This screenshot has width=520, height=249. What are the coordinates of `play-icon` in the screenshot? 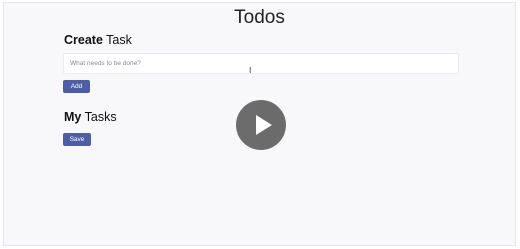 It's located at (264, 125).